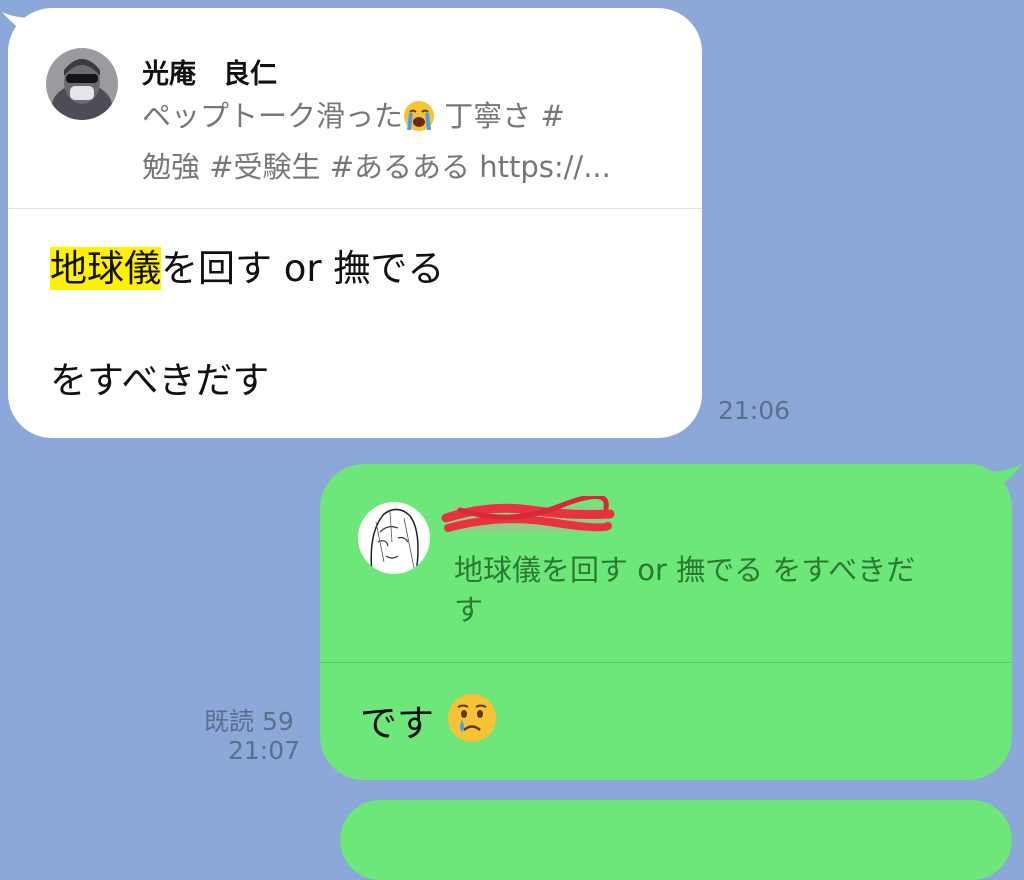 Image resolution: width=1024 pixels, height=880 pixels. Describe the element at coordinates (355, 208) in the screenshot. I see `quote-divider` at that location.